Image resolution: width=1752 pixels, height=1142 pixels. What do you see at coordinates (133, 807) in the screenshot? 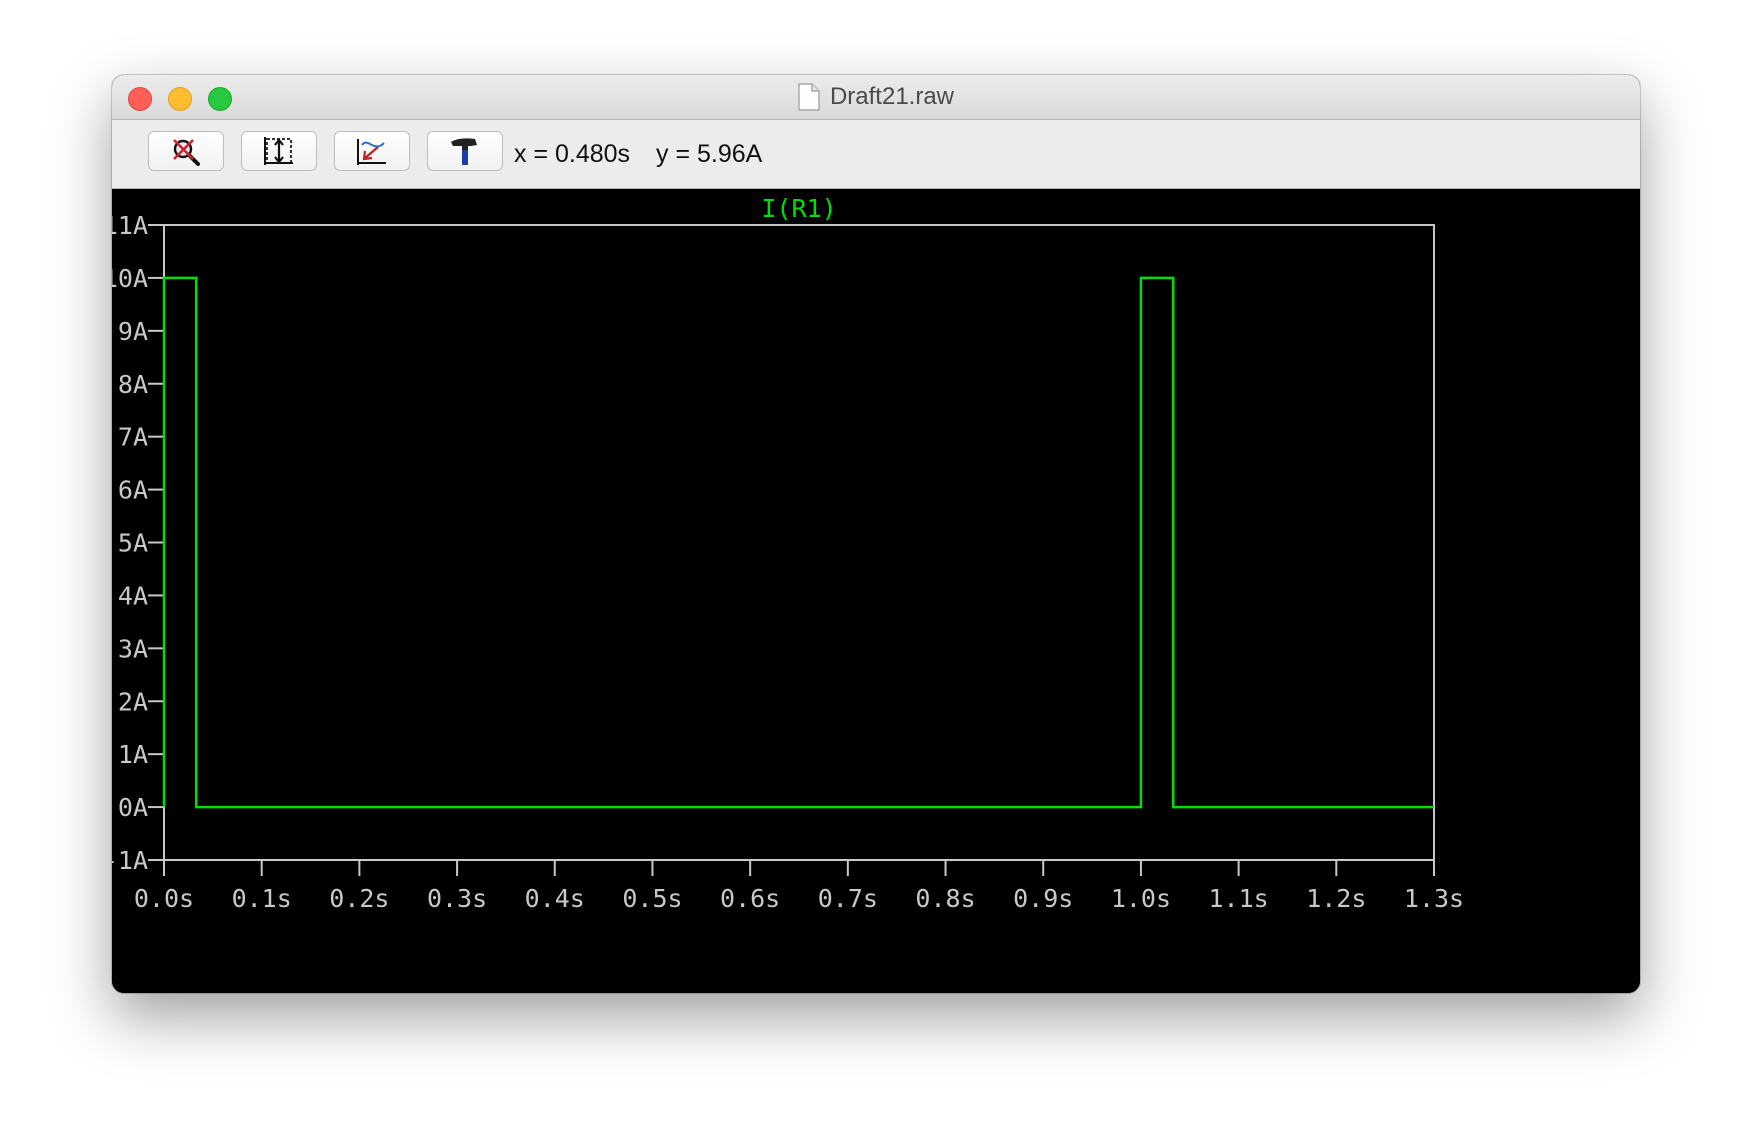
I see `y-tick-label: 0A` at bounding box center [133, 807].